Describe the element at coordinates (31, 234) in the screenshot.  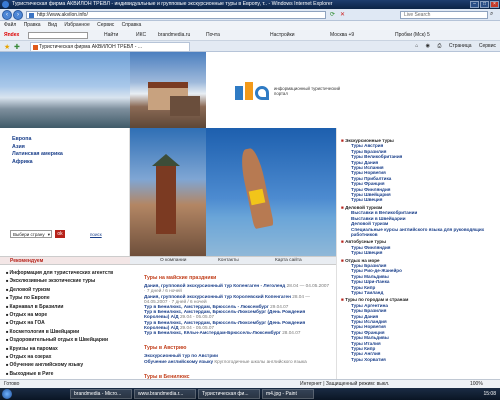
I see `country-select: Выбери страну` at that location.